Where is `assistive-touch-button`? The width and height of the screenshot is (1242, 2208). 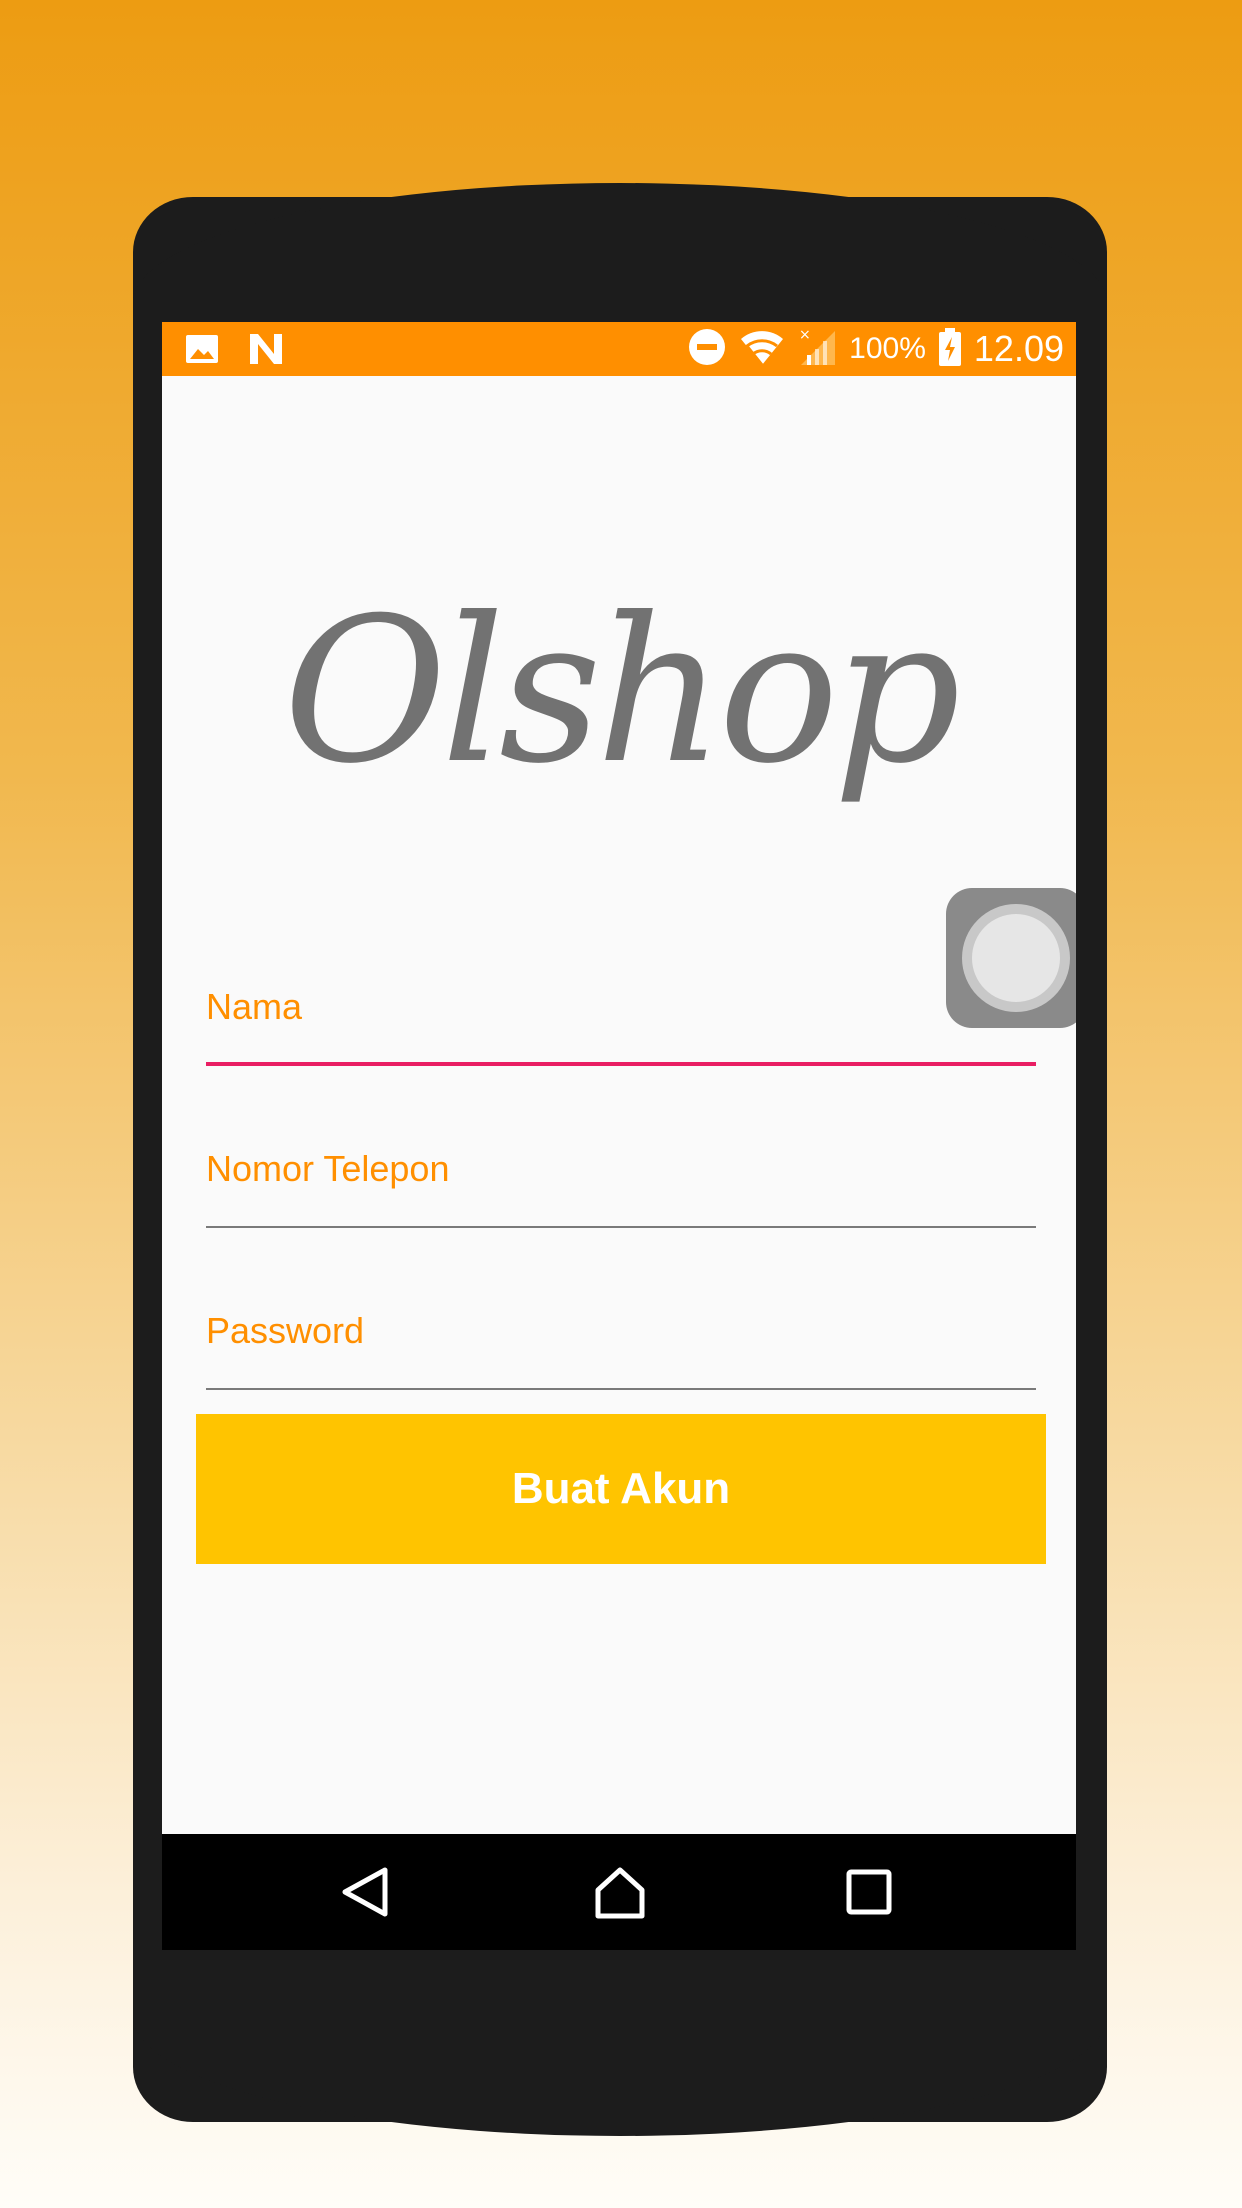
assistive-touch-button is located at coordinates (1011, 958).